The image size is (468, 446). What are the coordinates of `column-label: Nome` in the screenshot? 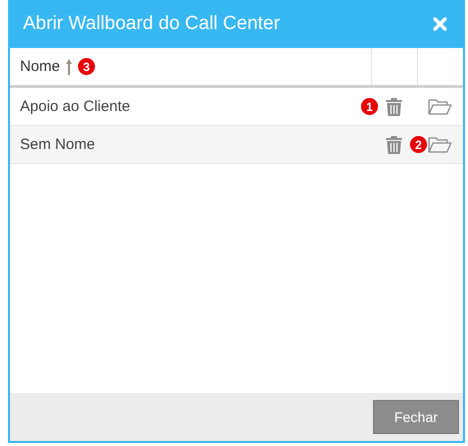 It's located at (40, 66).